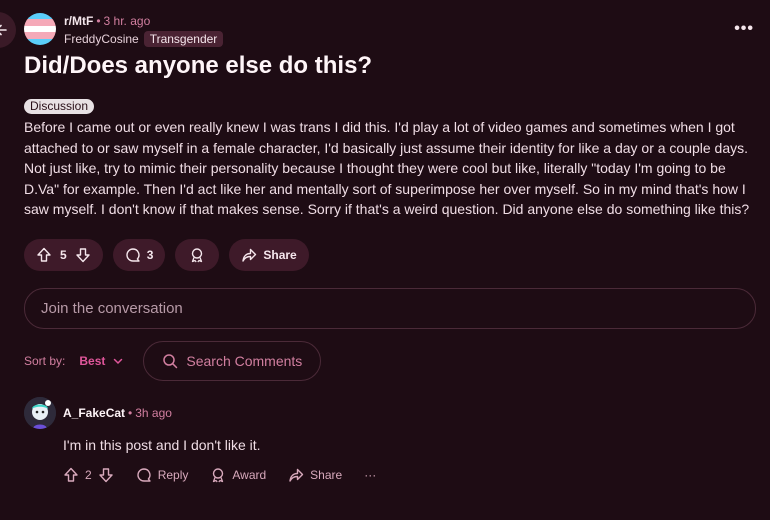  I want to click on comment-more-button: ···, so click(370, 475).